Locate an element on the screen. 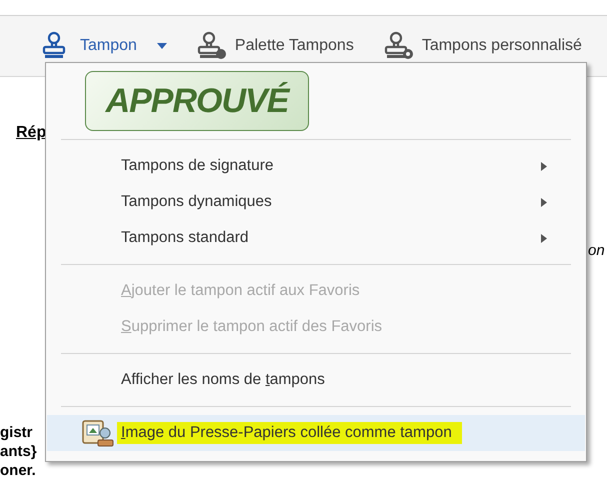 The height and width of the screenshot is (488, 607). menu-item: Tampons de signature is located at coordinates (316, 166).